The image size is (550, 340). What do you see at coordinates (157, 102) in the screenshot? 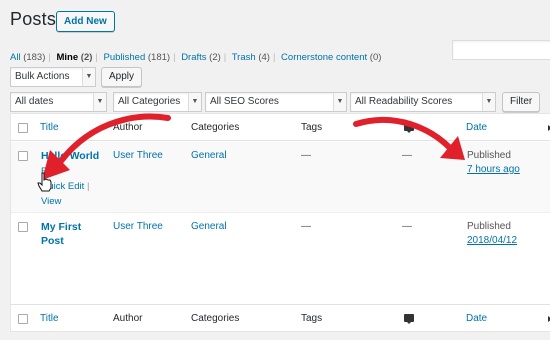
I see `categories-select: All Categories ▼` at bounding box center [157, 102].